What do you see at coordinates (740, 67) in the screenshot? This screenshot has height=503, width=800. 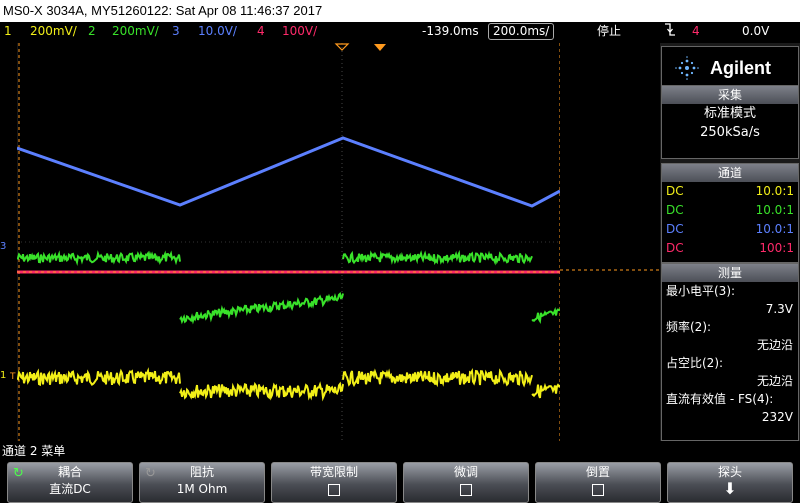 I see `brand-name: Agilent` at bounding box center [740, 67].